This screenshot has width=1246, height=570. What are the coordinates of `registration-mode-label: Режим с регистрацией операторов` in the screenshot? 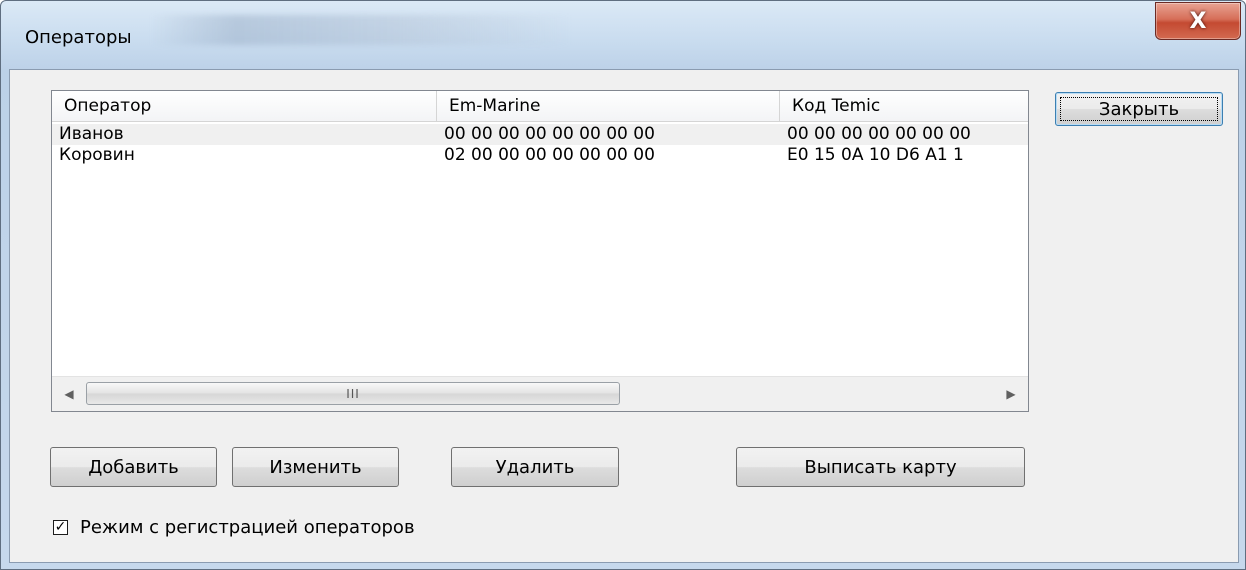 It's located at (247, 527).